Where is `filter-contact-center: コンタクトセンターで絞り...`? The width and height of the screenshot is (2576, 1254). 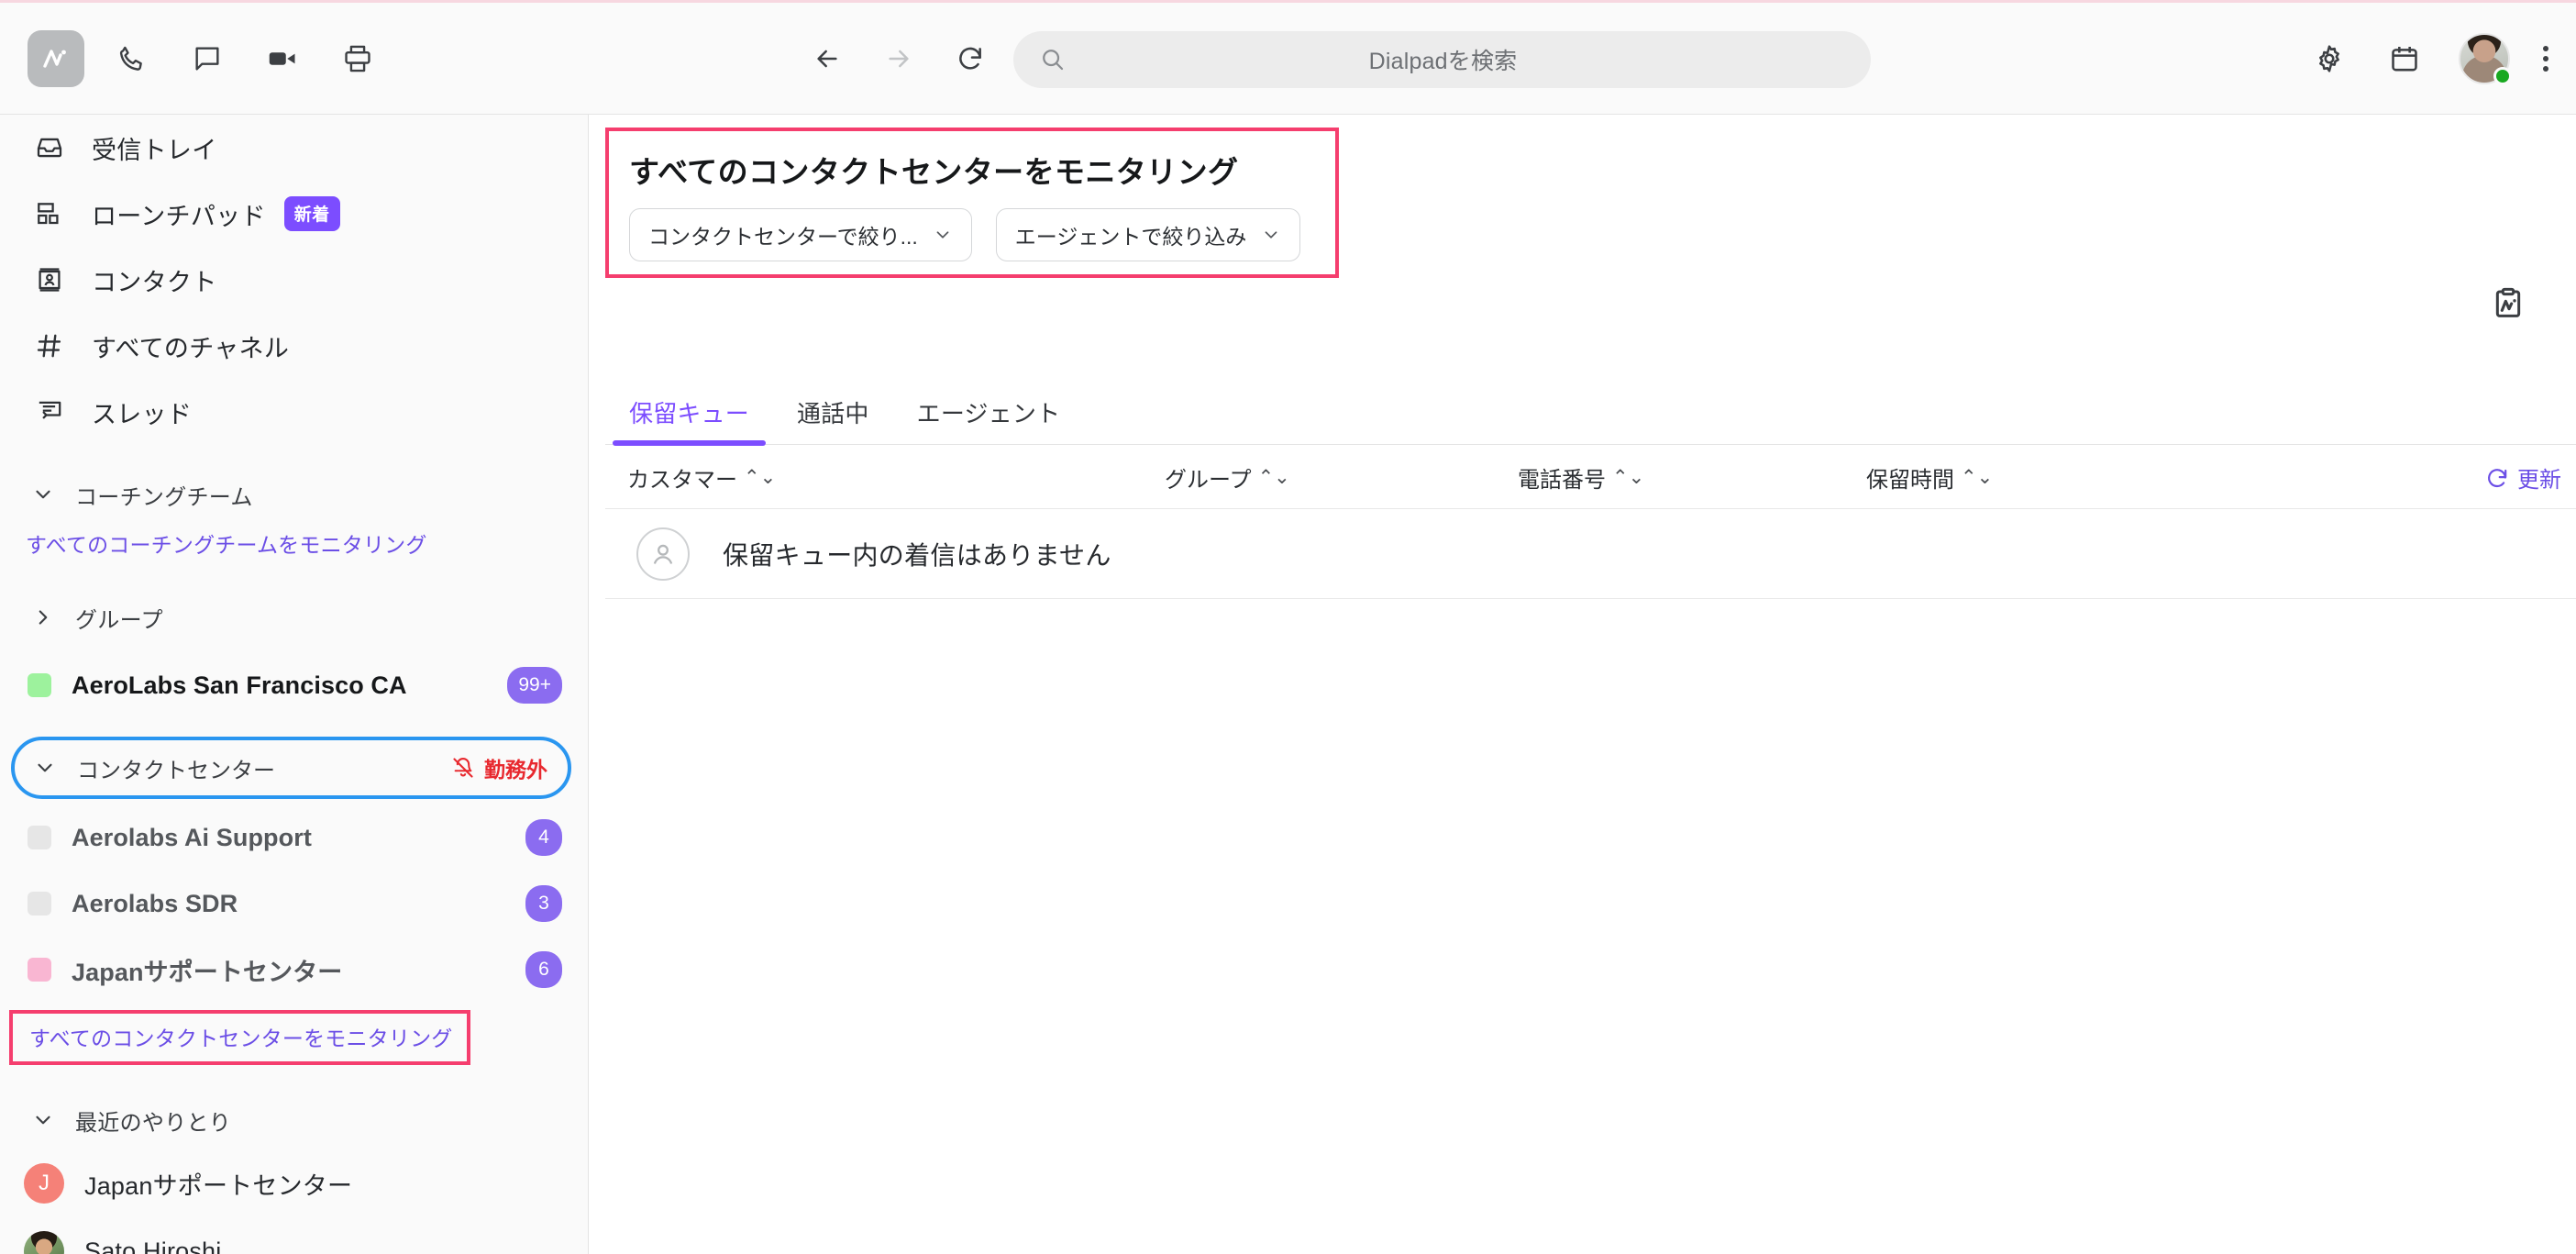
filter-contact-center: コンタクトセンターで絞り... is located at coordinates (800, 234).